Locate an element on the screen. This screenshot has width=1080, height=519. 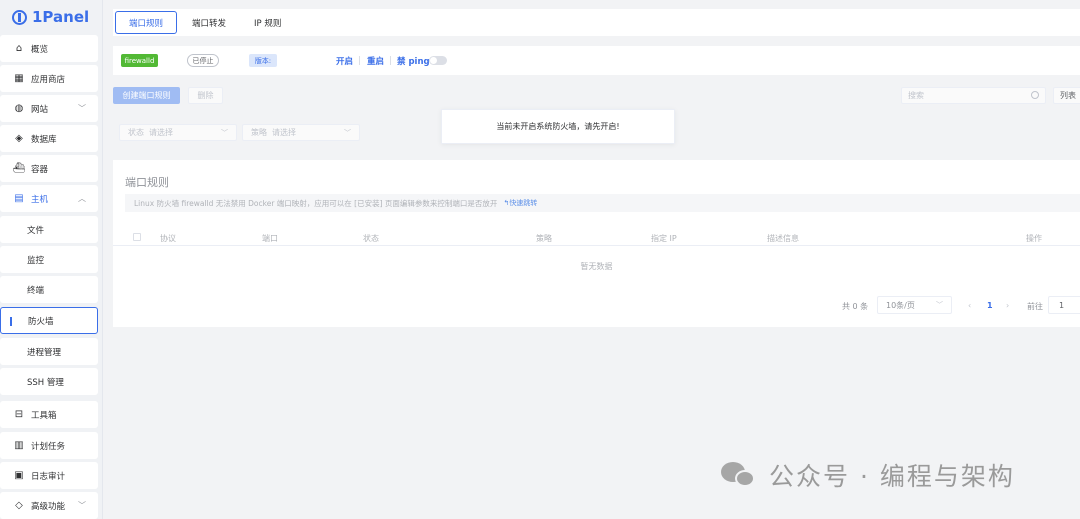
watermark-text: 公众号 · 编程与架构 is located at coordinates (892, 476).